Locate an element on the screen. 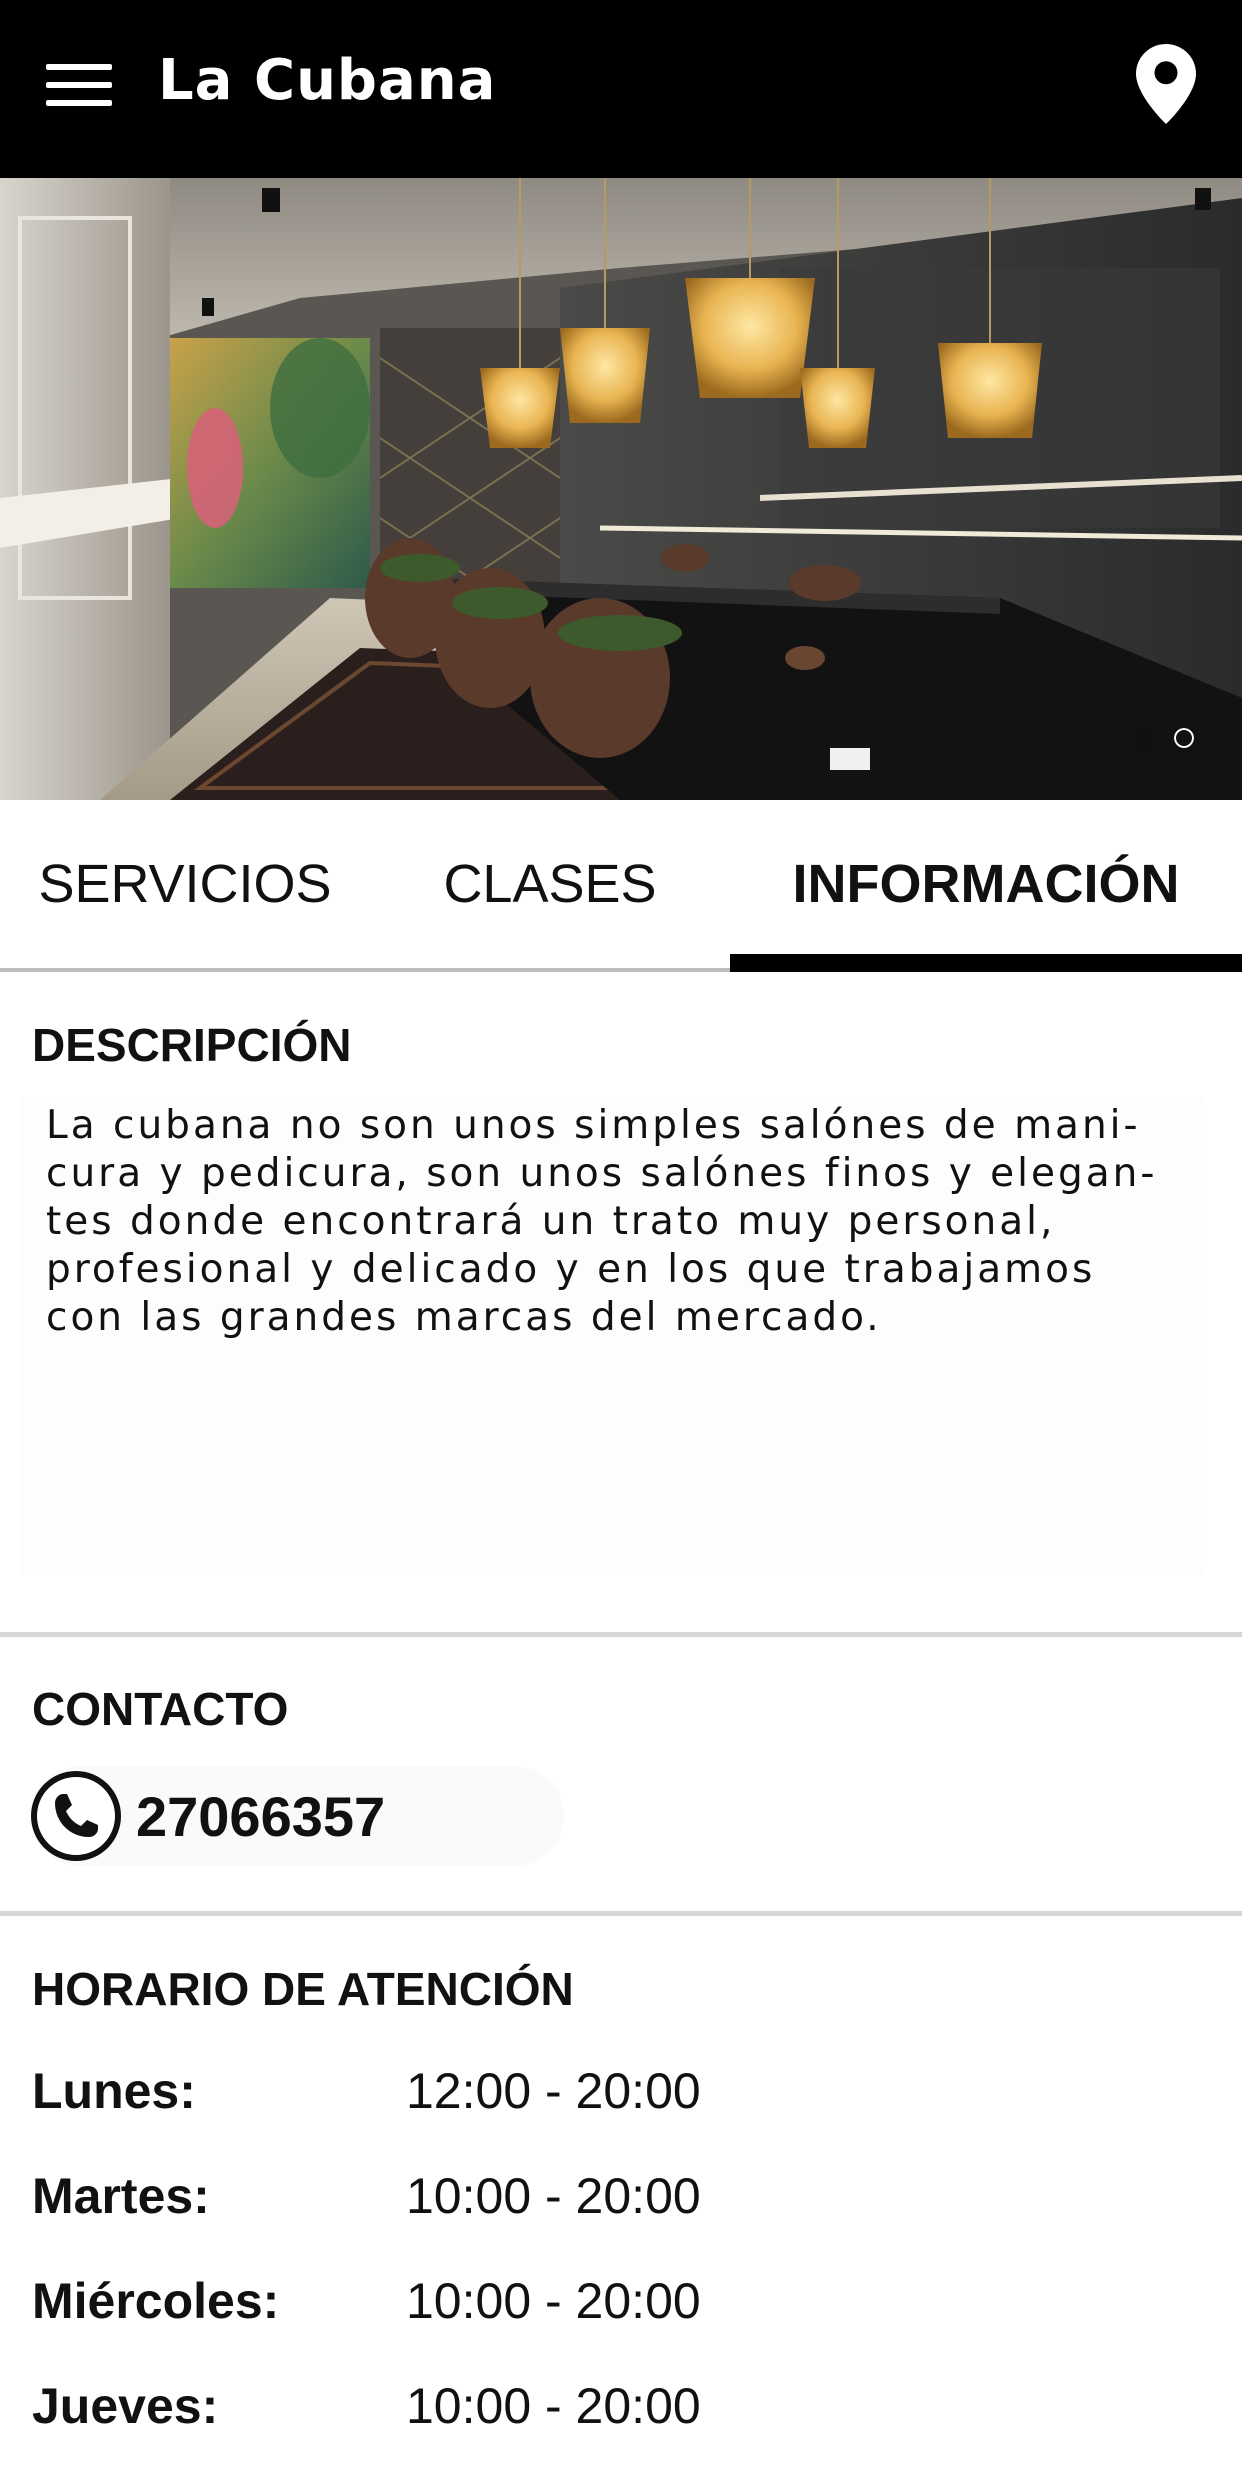  description-line-5: con las grandes marcas del mercado. is located at coordinates (464, 1317).